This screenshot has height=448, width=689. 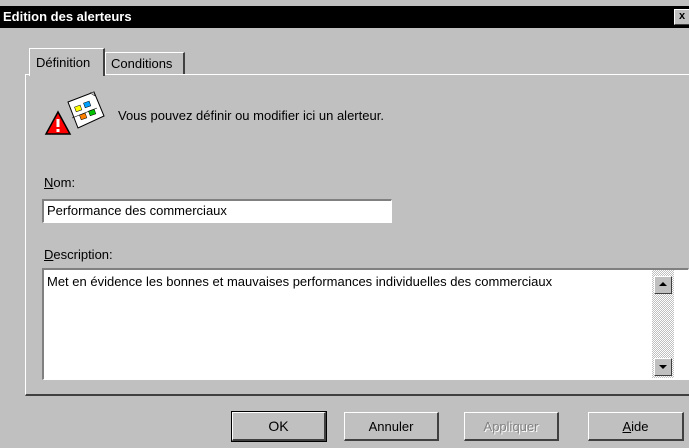 What do you see at coordinates (511, 426) in the screenshot?
I see `apply-button: Appliquer` at bounding box center [511, 426].